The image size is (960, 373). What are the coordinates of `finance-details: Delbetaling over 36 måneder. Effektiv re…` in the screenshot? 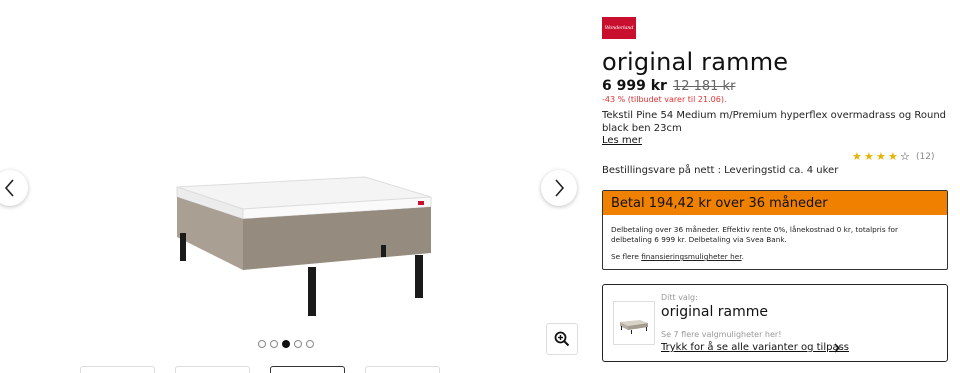 It's located at (754, 234).